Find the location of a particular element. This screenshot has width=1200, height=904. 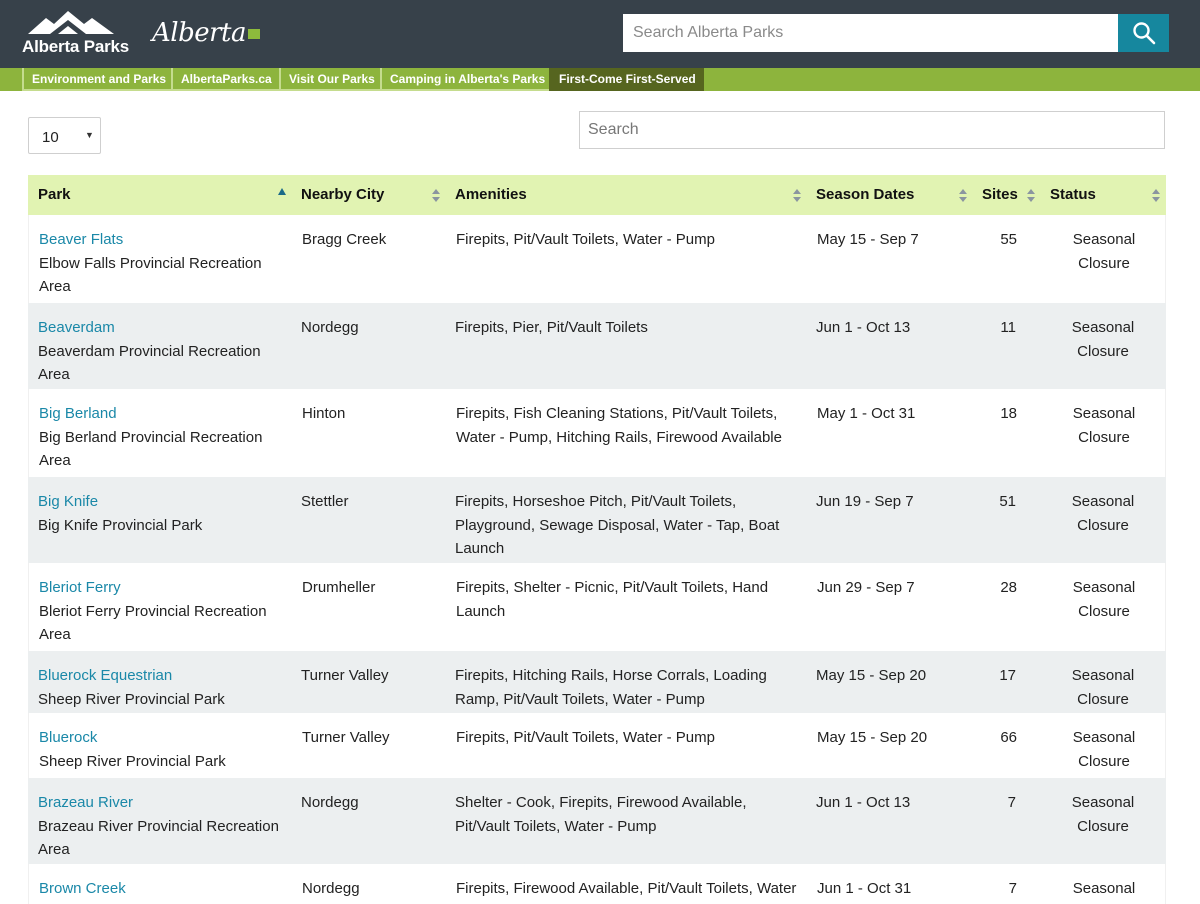

nav-camping: Camping in Alberta's Parks is located at coordinates (467, 79).